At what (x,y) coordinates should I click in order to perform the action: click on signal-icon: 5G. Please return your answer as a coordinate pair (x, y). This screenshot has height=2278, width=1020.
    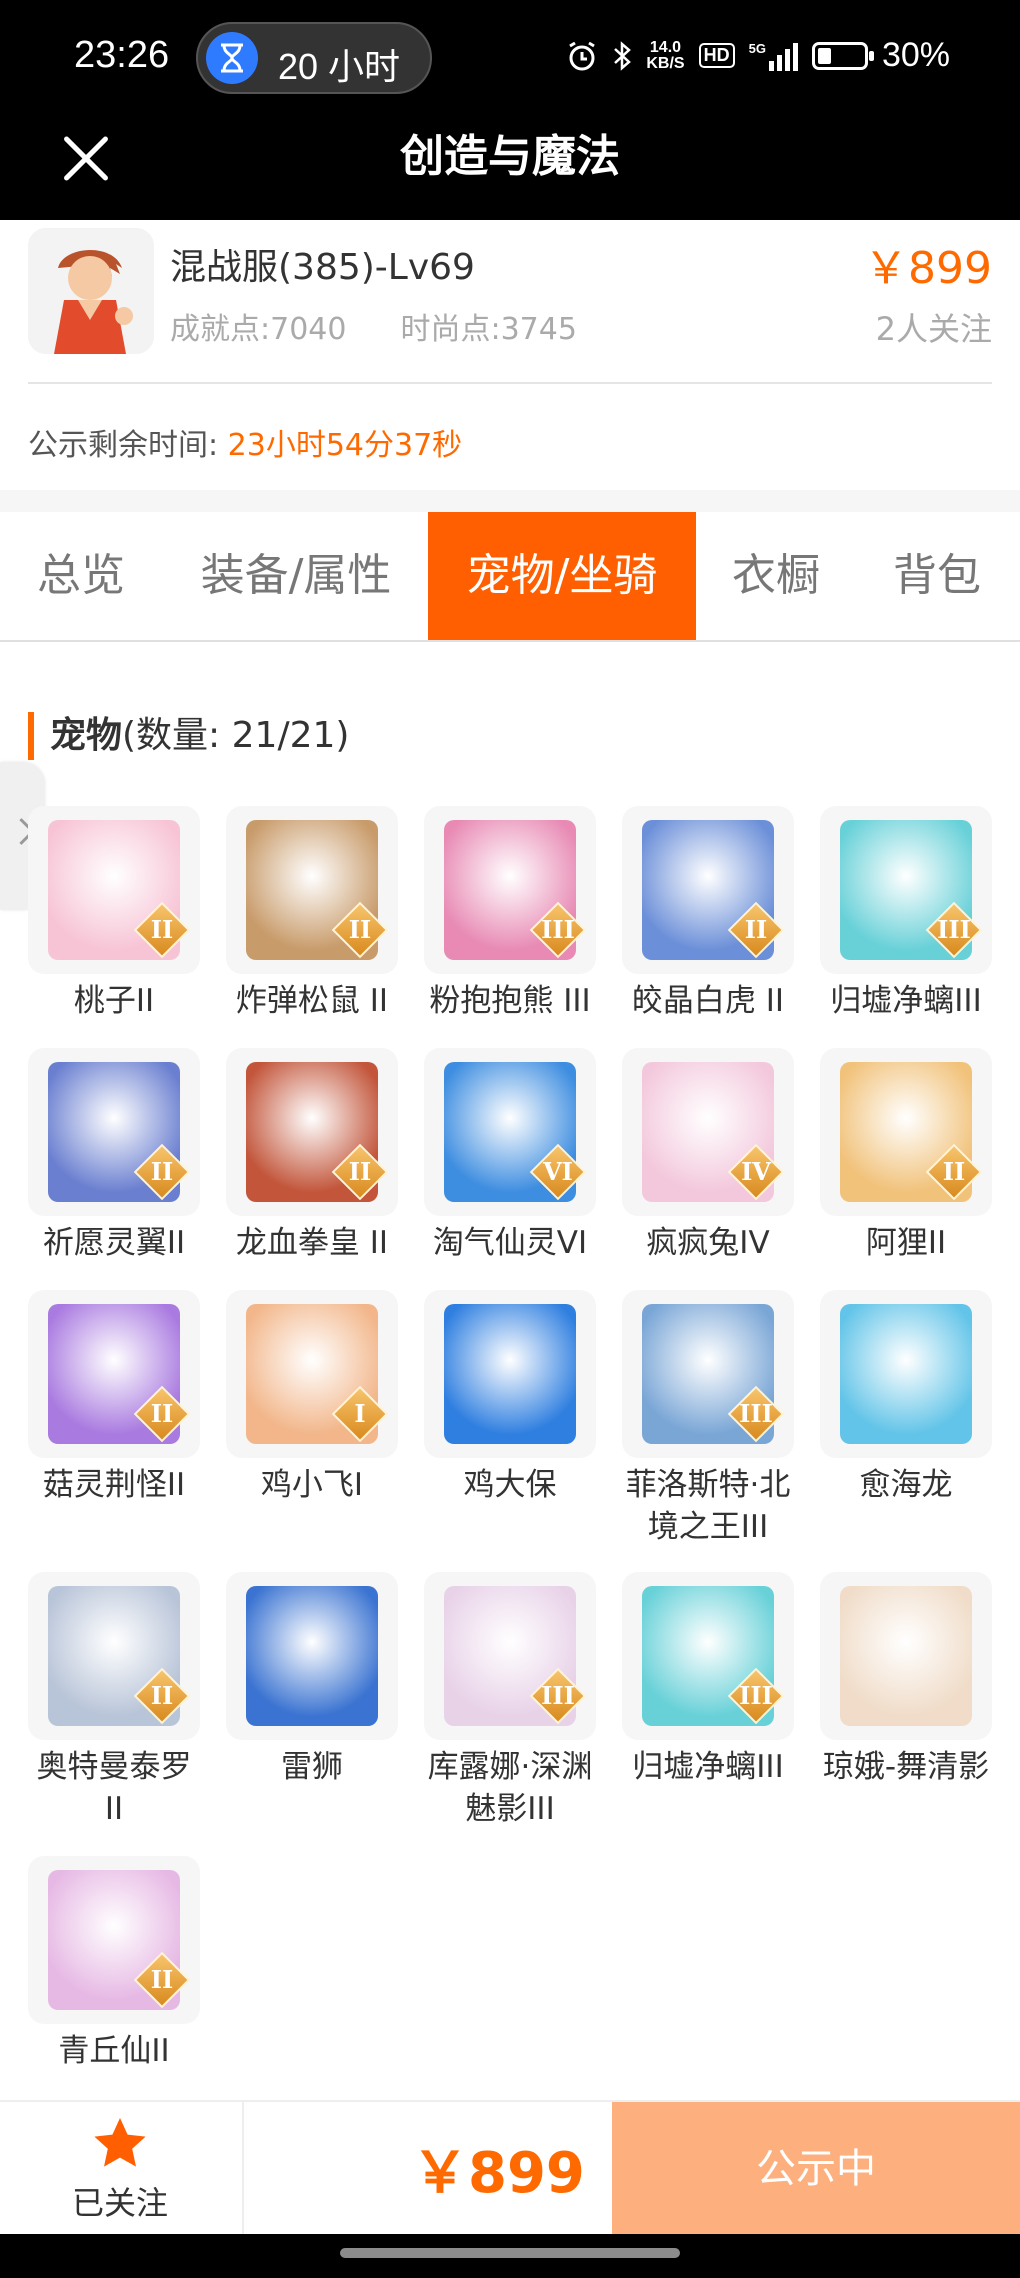
    Looking at the image, I should click on (773, 56).